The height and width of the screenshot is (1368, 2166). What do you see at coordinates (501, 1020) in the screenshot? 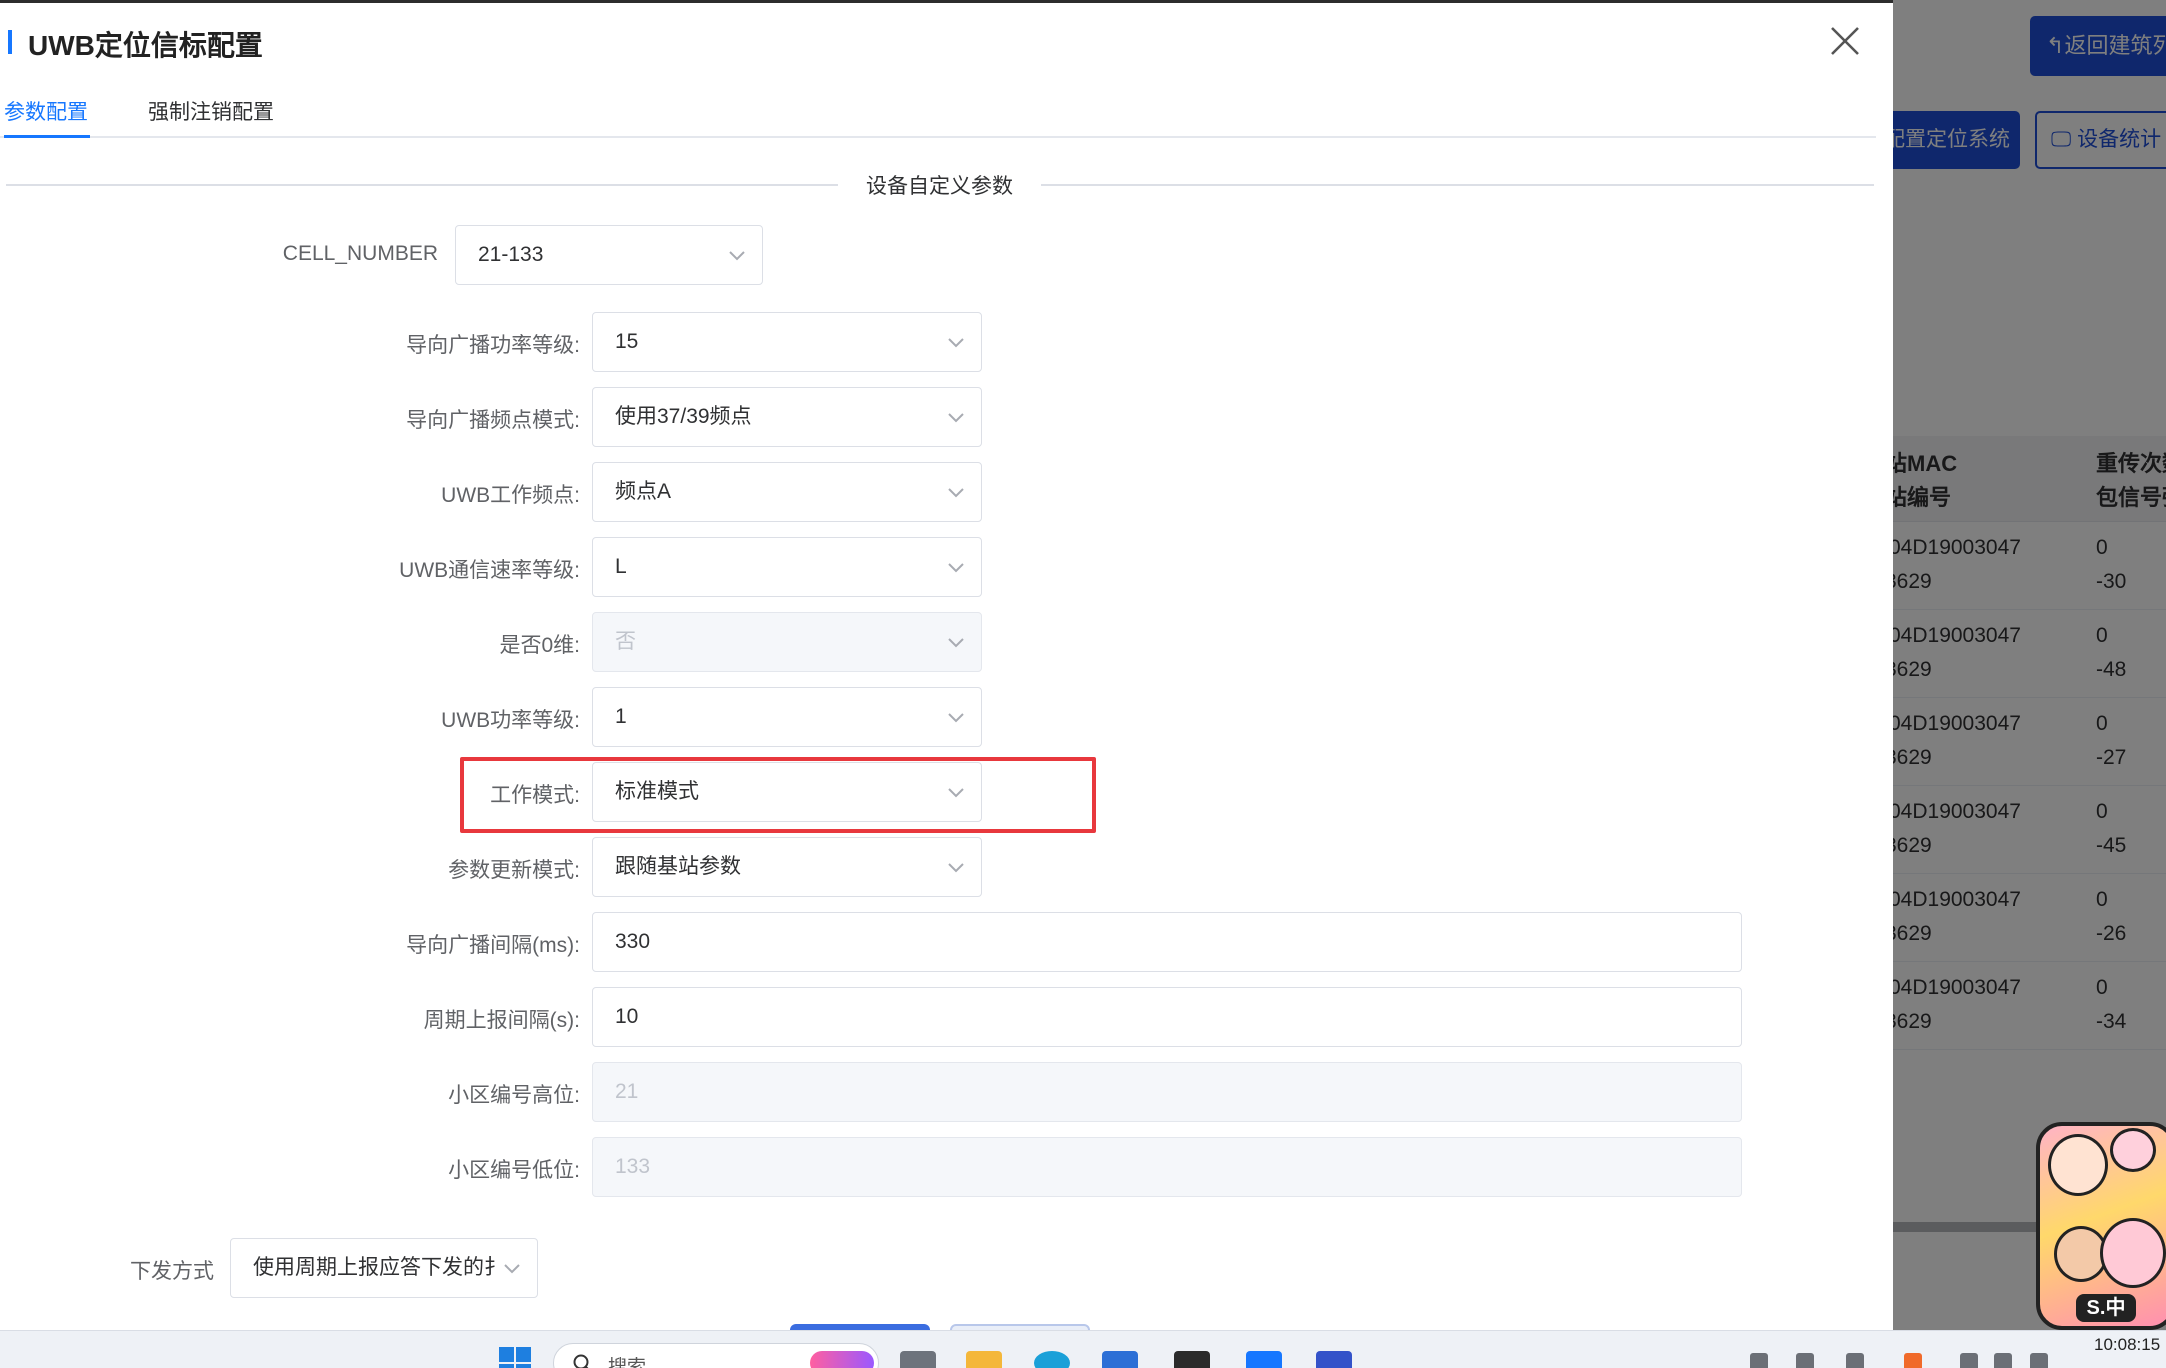
I see `periodic-report-interval-label: 周期上报间隔(s):` at bounding box center [501, 1020].